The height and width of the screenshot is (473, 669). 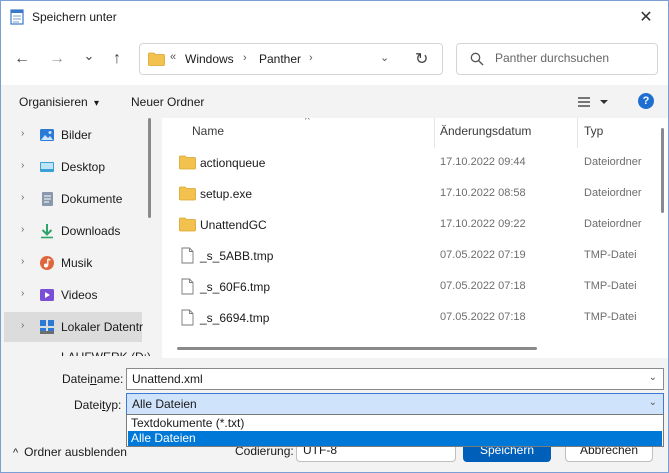 I want to click on forward-button: →, so click(x=57, y=59).